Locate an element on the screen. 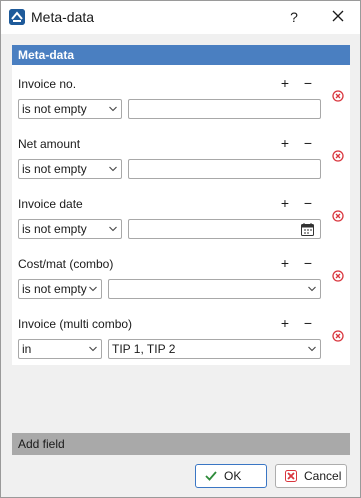 The height and width of the screenshot is (498, 361). close-button is located at coordinates (338, 17).